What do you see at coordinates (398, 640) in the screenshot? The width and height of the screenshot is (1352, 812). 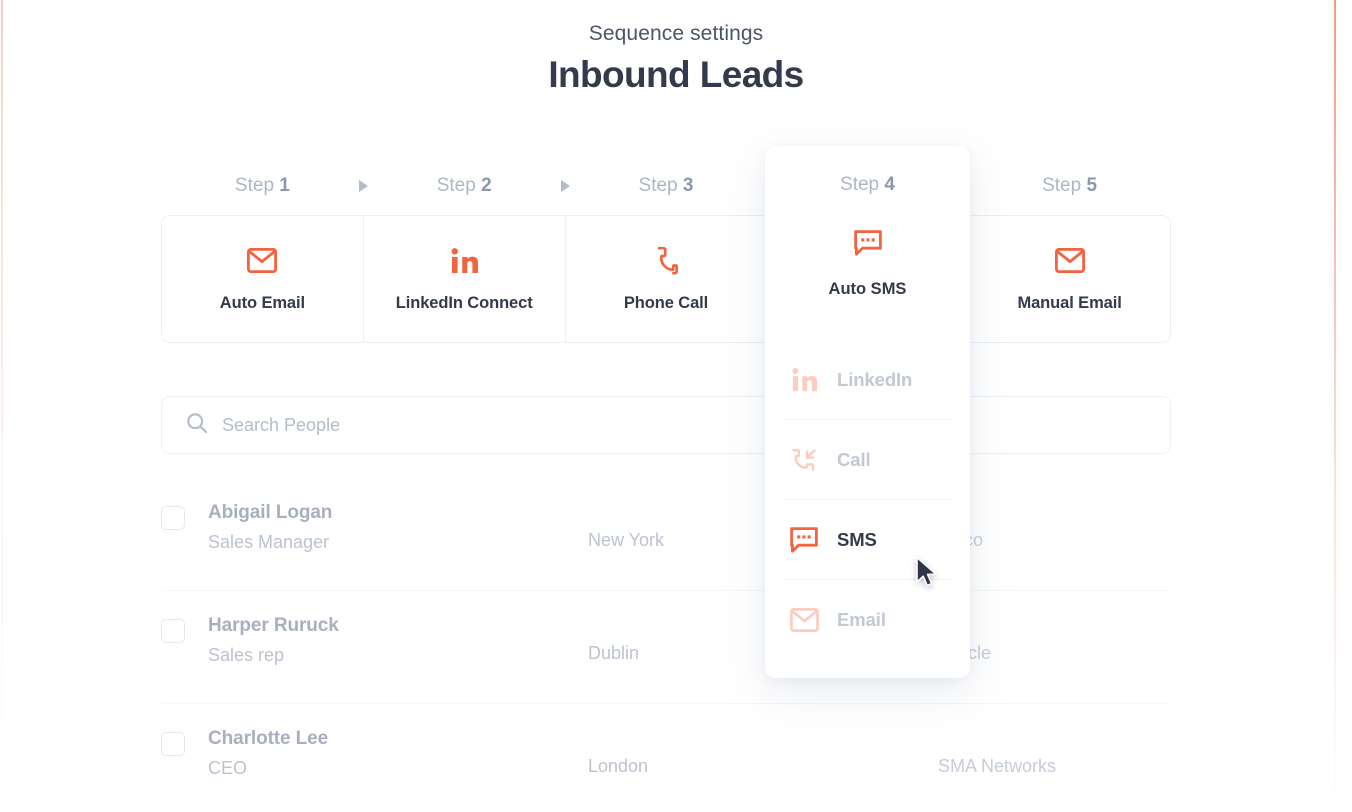 I see `person-identity: Harper Ruruck Sales rep` at bounding box center [398, 640].